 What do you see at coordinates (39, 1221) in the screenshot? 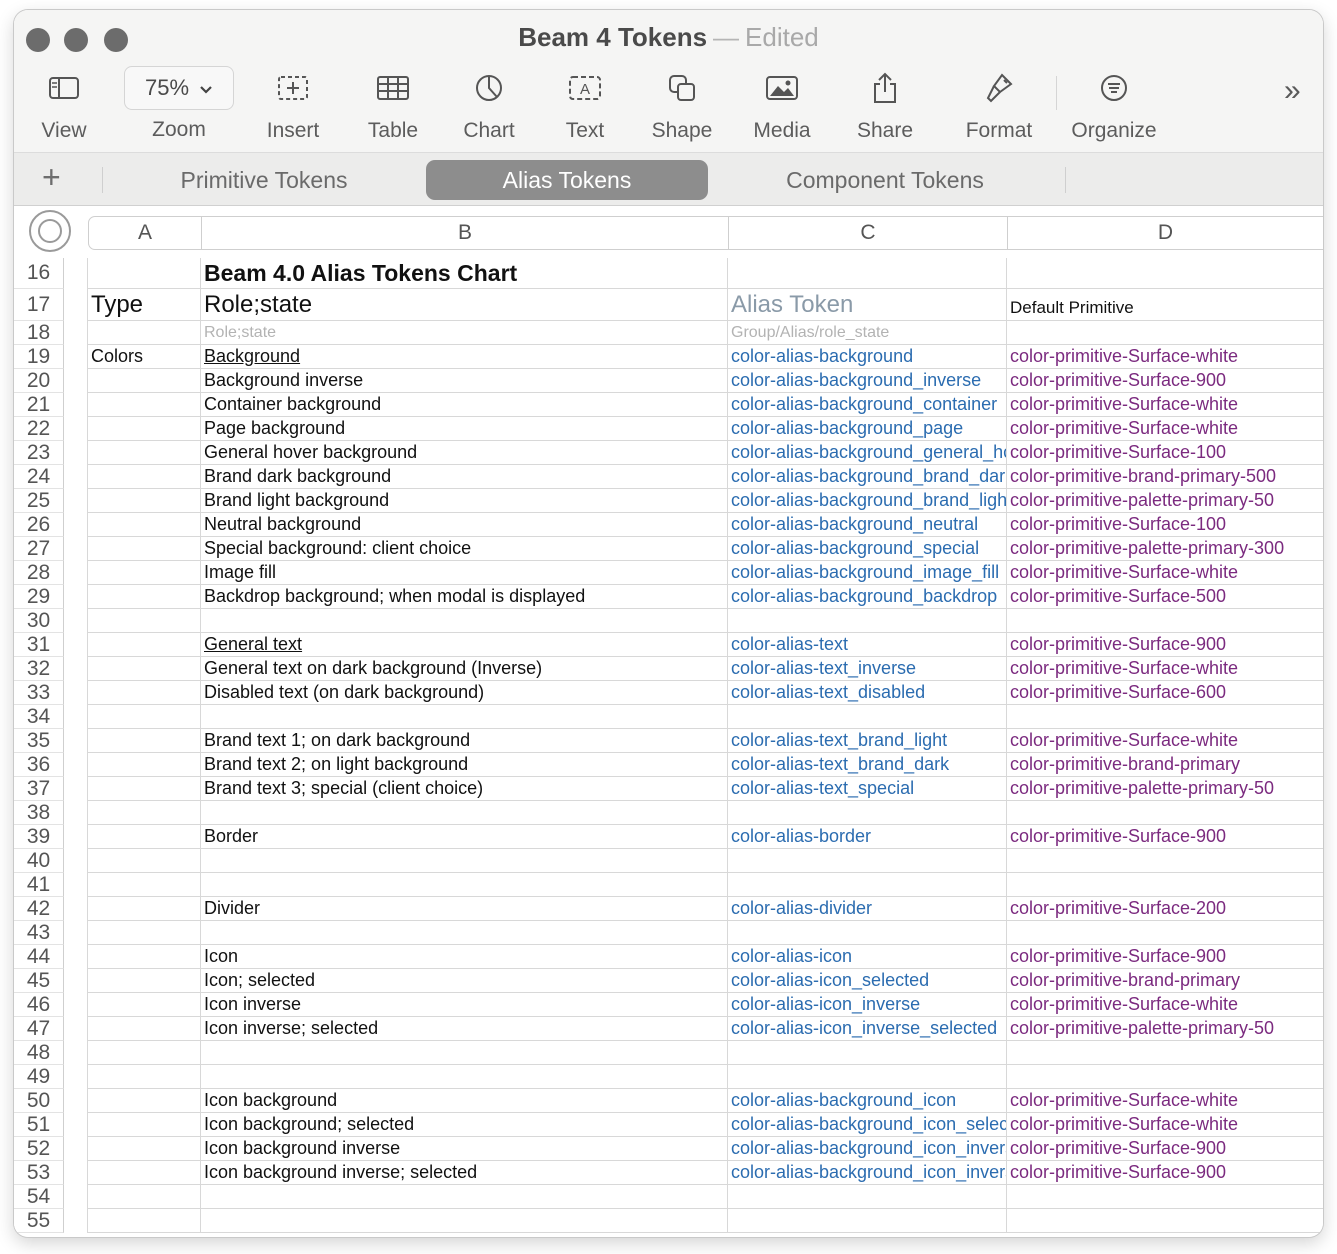
I see `row-header: 55` at bounding box center [39, 1221].